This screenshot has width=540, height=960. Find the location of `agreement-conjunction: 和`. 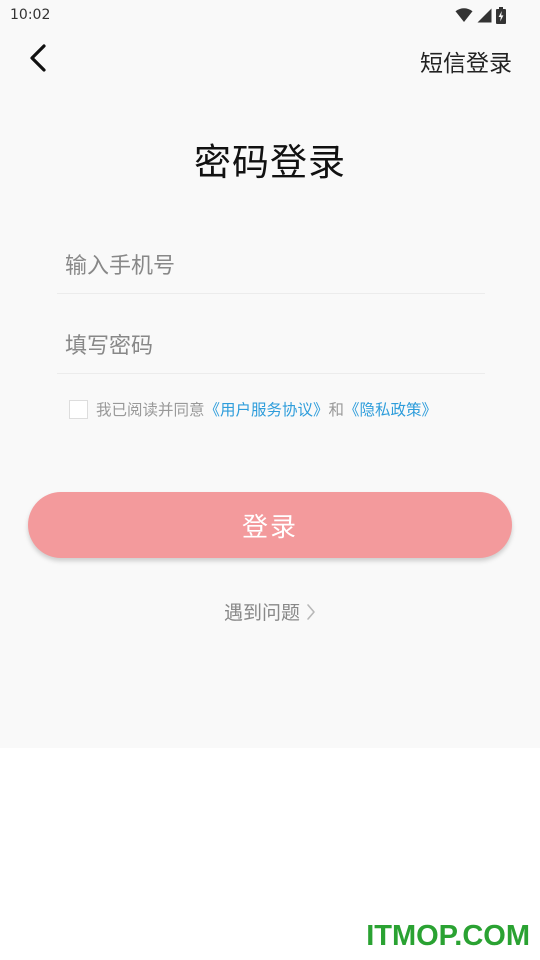

agreement-conjunction: 和 is located at coordinates (336, 410).